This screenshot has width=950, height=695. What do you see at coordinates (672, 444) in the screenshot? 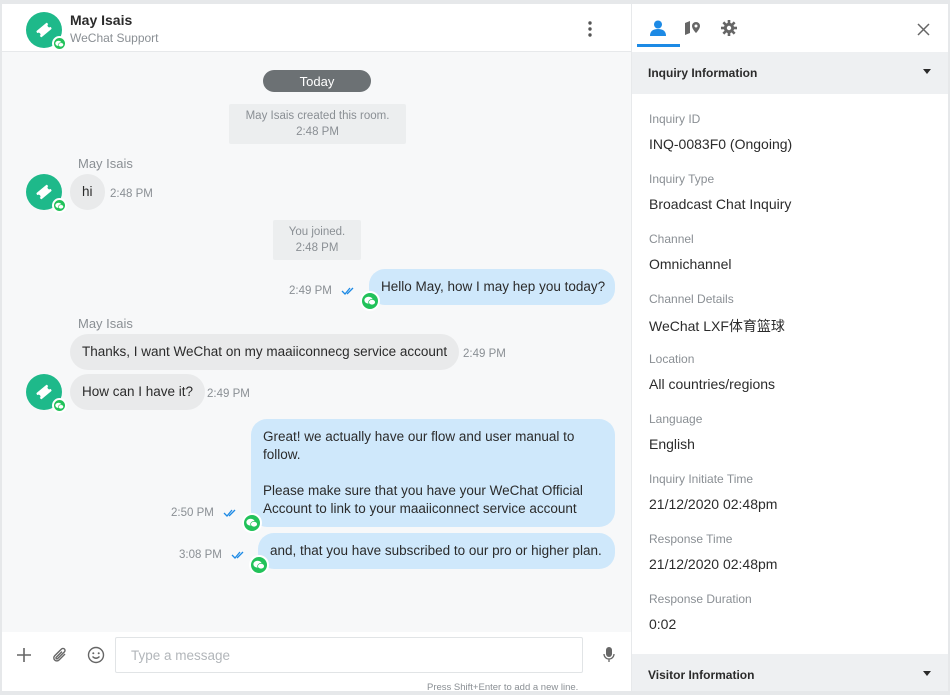
I see `field-value: English` at bounding box center [672, 444].